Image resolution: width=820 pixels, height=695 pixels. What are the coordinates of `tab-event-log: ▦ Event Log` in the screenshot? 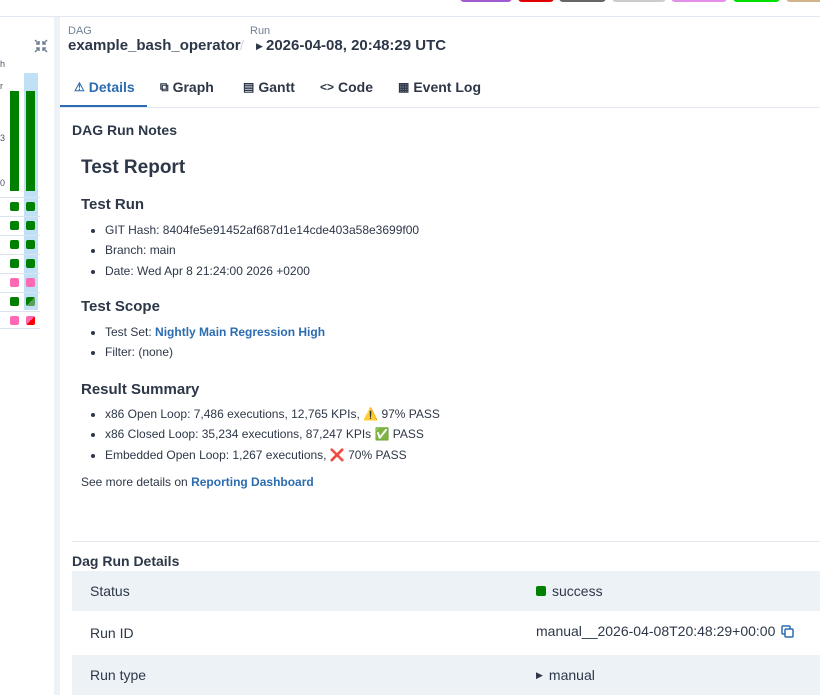 It's located at (439, 92).